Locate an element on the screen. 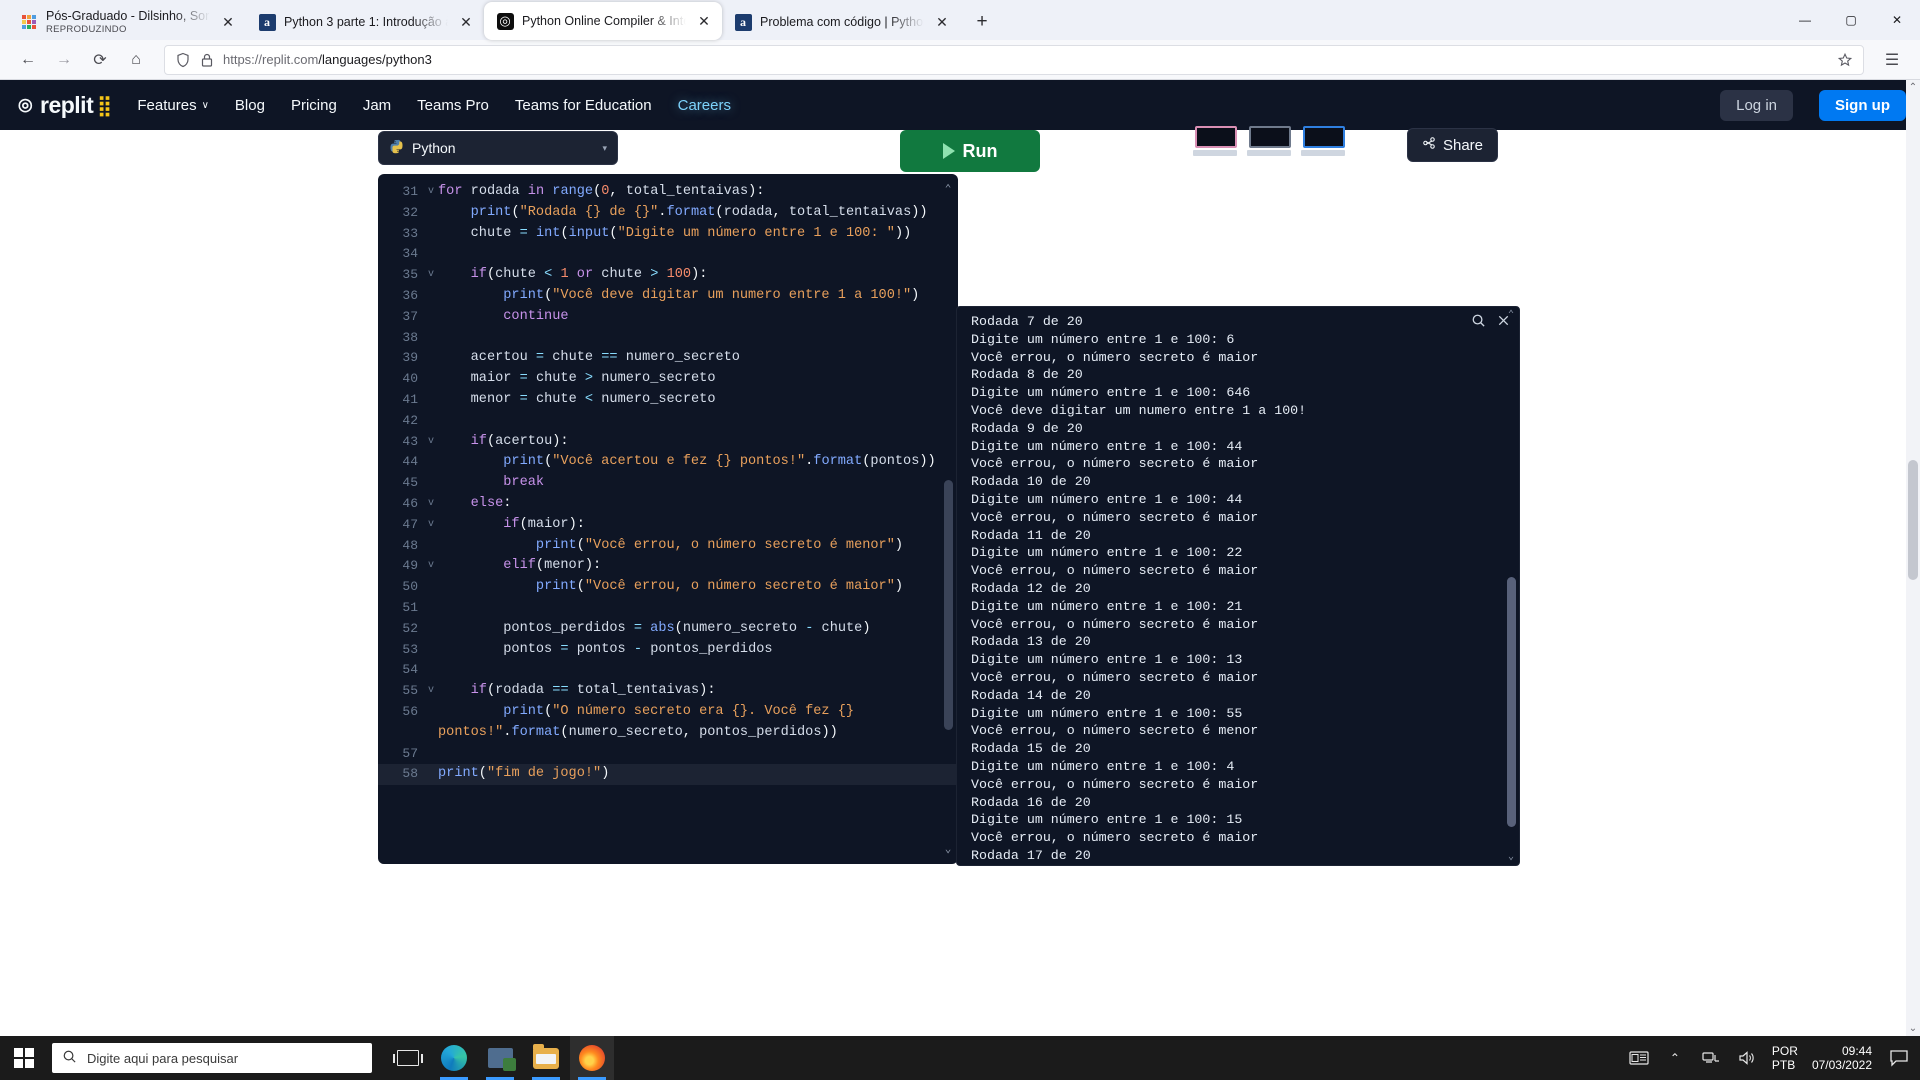  home-button: ⌂ is located at coordinates (136, 60).